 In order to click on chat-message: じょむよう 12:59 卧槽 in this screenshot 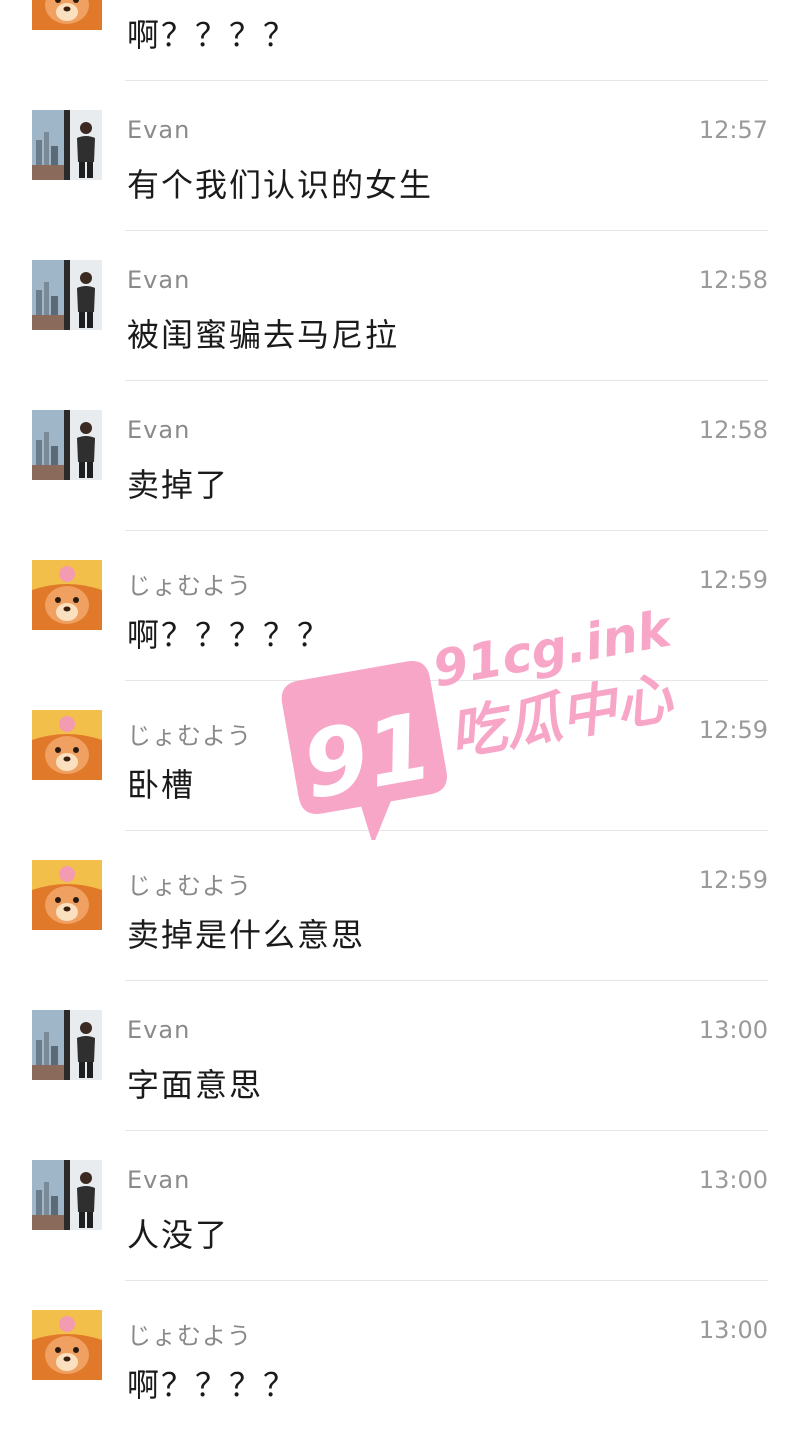, I will do `click(400, 755)`.